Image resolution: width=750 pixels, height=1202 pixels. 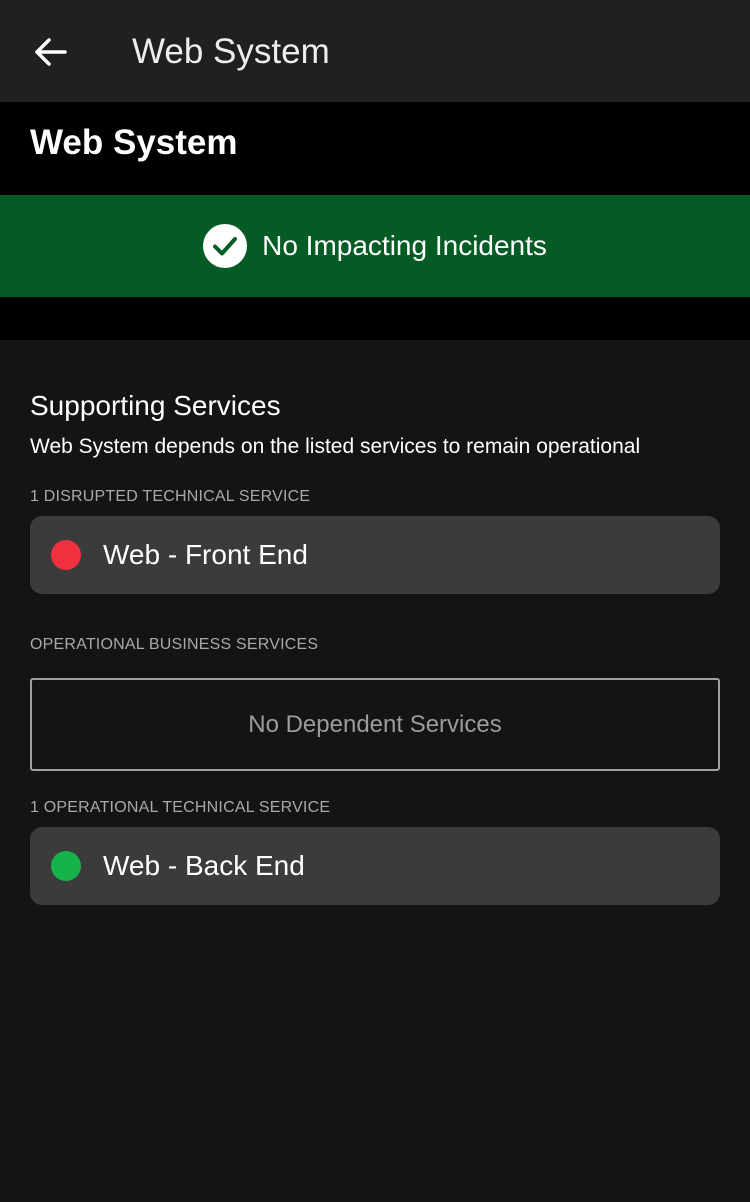 What do you see at coordinates (66, 866) in the screenshot?
I see `status-dot-operational` at bounding box center [66, 866].